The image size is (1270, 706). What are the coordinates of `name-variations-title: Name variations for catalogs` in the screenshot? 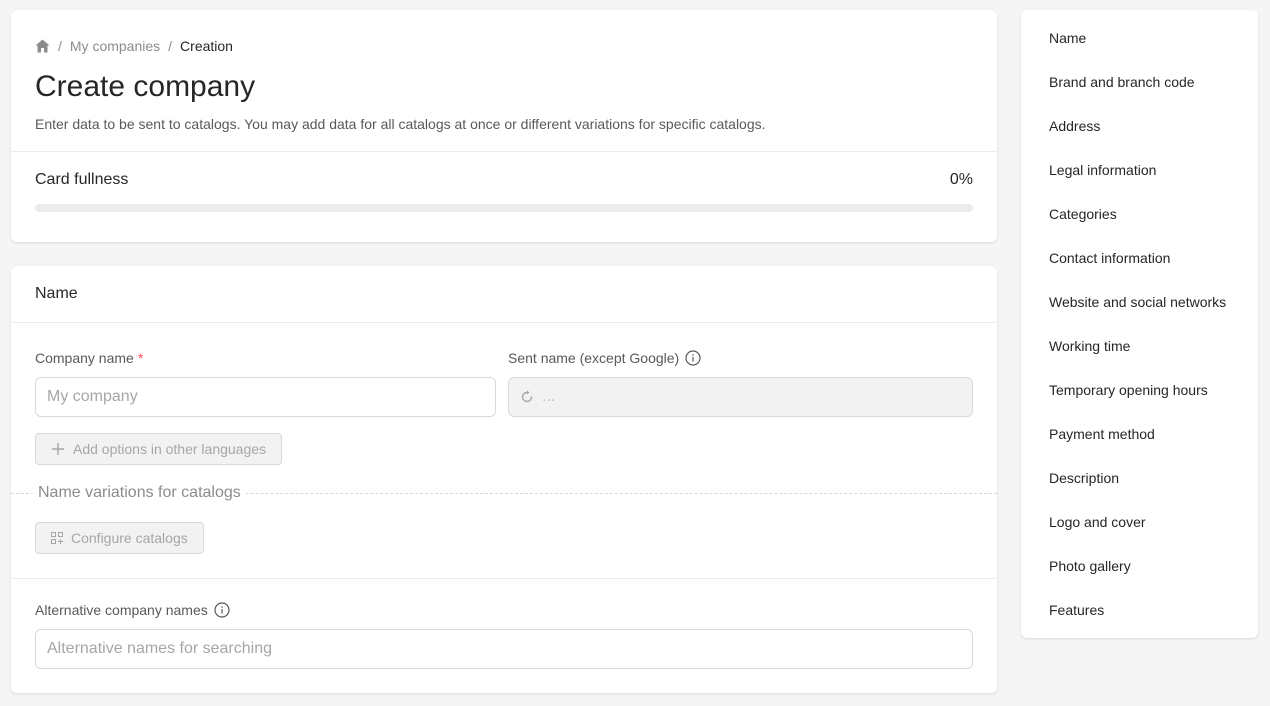 It's located at (139, 493).